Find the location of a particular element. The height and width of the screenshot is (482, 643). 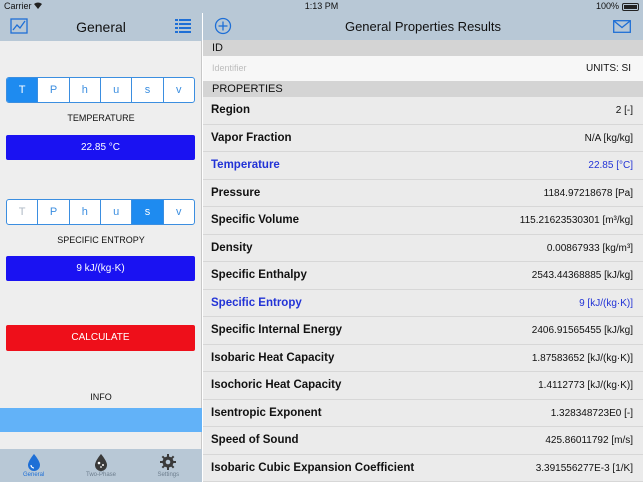

property-value: 1.87583652 [kJ/(kg·K)] is located at coordinates (582, 358).